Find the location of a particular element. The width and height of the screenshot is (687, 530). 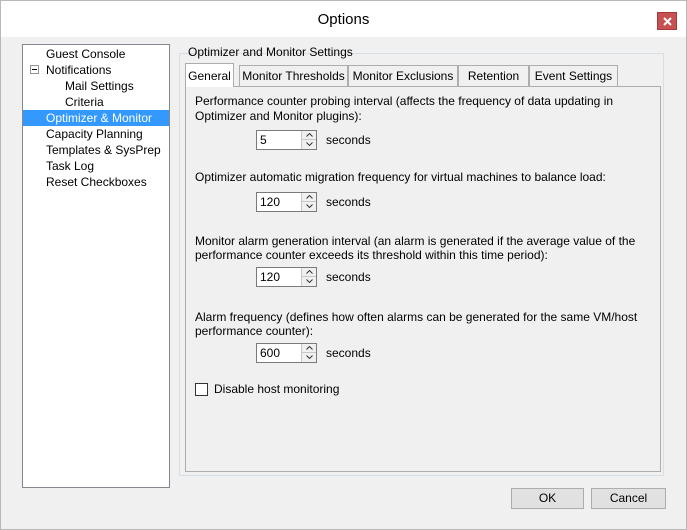

probing-interval-up-button is located at coordinates (309, 135).